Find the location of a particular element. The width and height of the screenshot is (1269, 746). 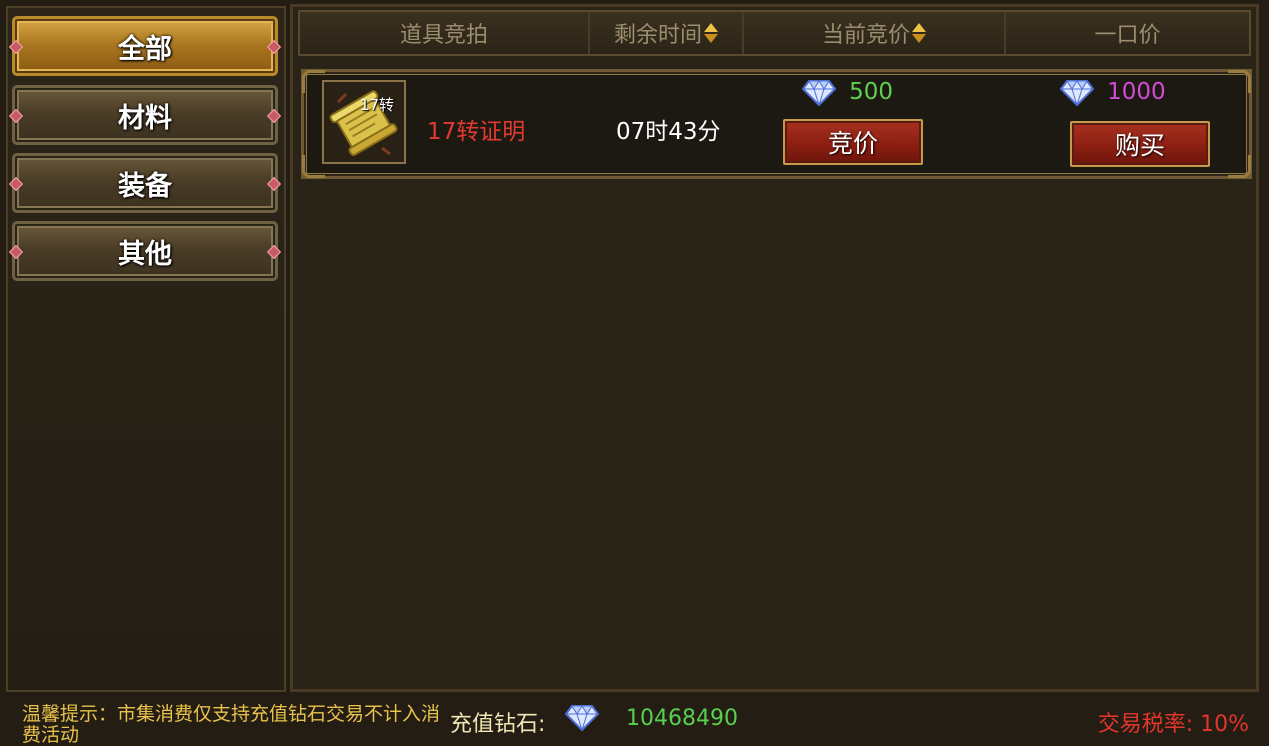

buy-button-label: 购买 is located at coordinates (1139, 145).